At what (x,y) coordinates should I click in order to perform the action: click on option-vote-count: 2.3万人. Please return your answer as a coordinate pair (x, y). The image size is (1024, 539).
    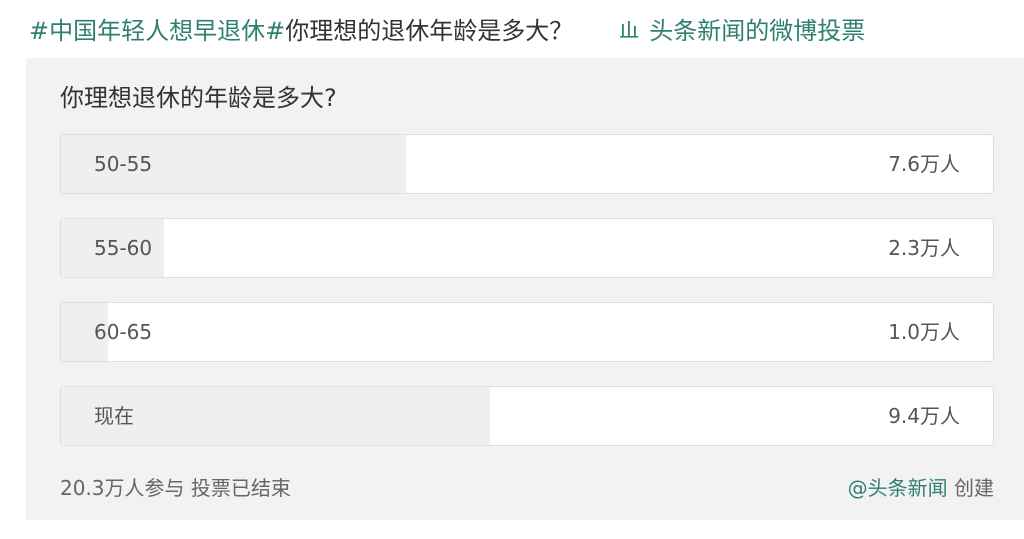
    Looking at the image, I should click on (924, 248).